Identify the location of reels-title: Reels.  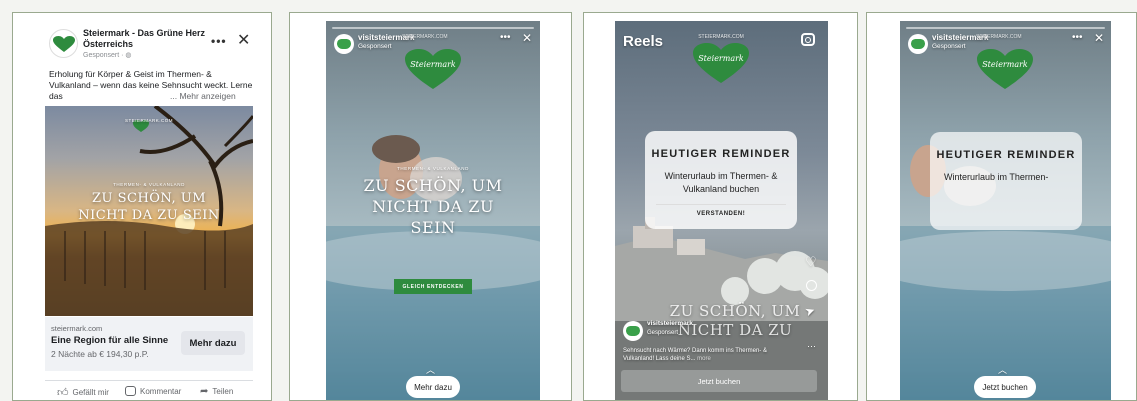
(643, 41).